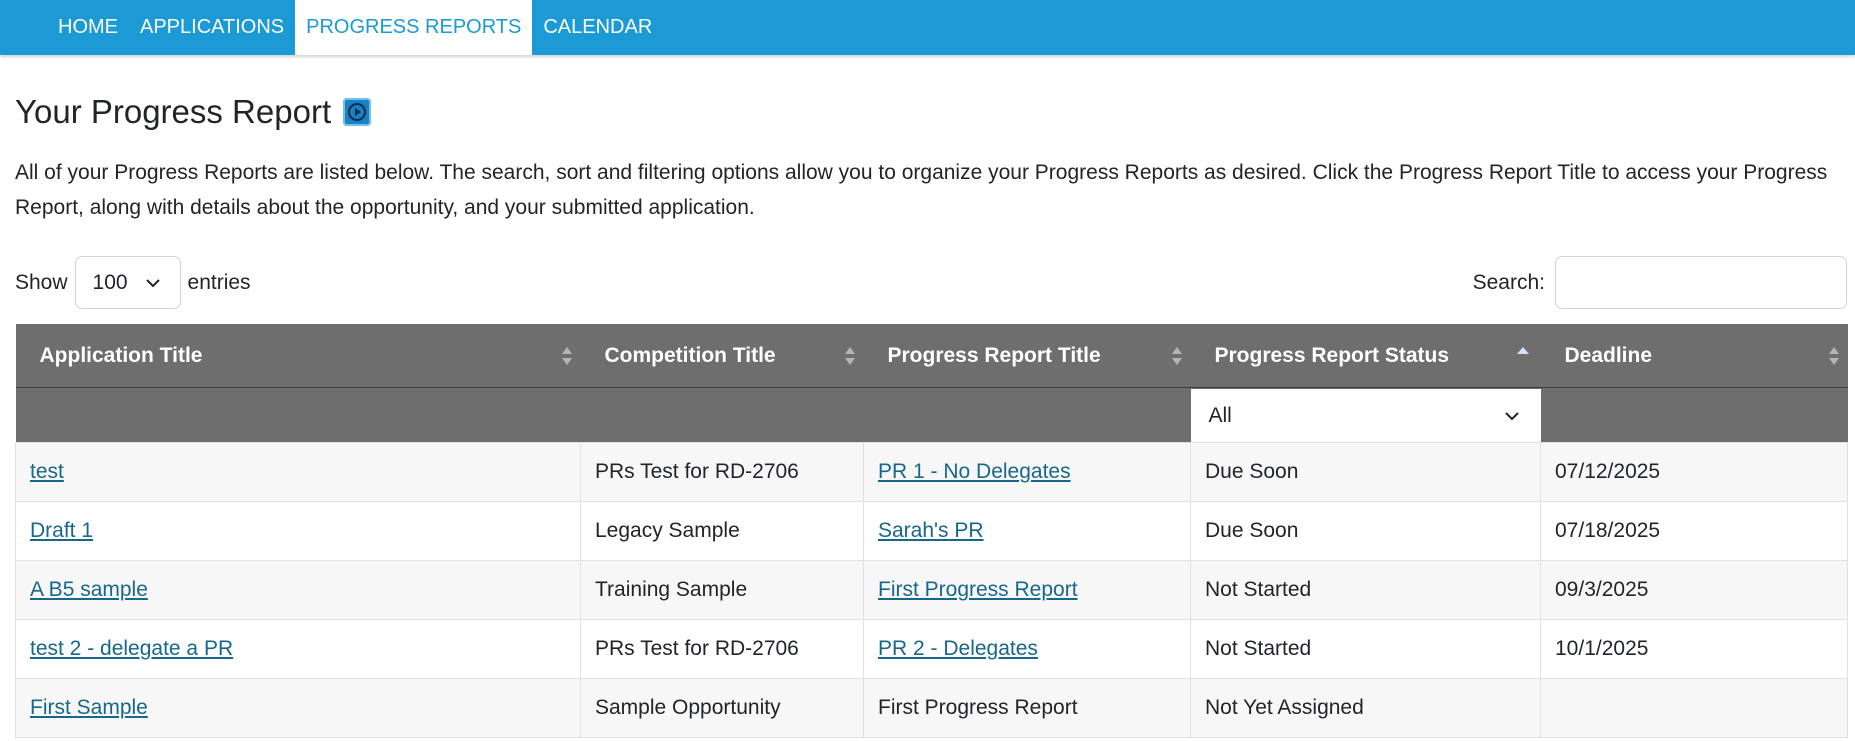 Image resolution: width=1855 pixels, height=741 pixels. Describe the element at coordinates (974, 471) in the screenshot. I see `progress-report-link: PR 1 - No Delegates` at that location.